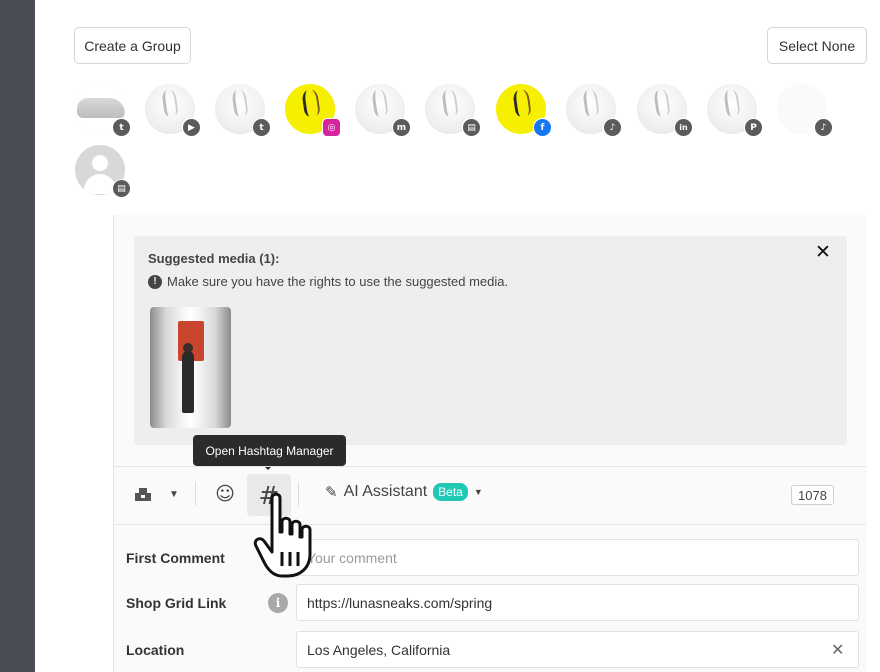  What do you see at coordinates (278, 603) in the screenshot?
I see `info-icon: i` at bounding box center [278, 603].